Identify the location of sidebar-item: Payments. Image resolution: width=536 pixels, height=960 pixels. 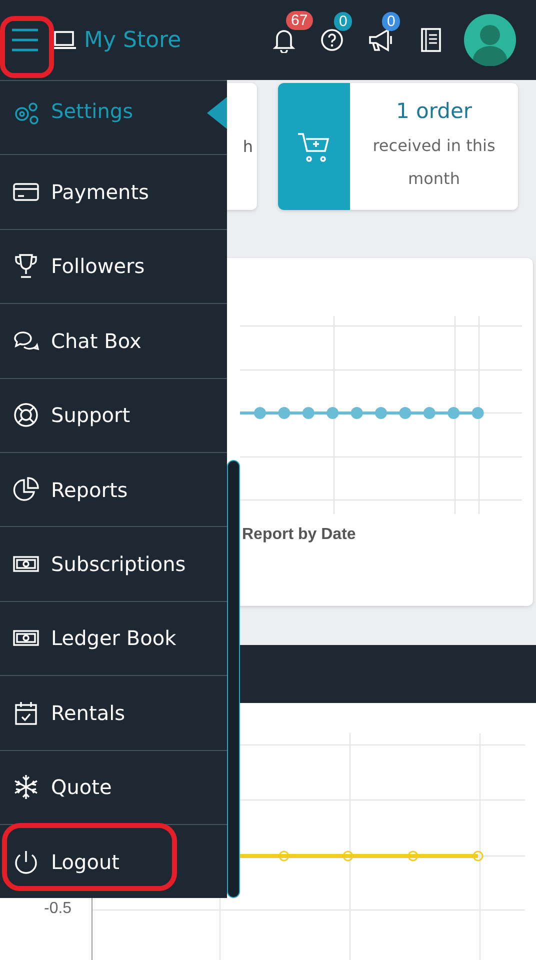
(113, 191).